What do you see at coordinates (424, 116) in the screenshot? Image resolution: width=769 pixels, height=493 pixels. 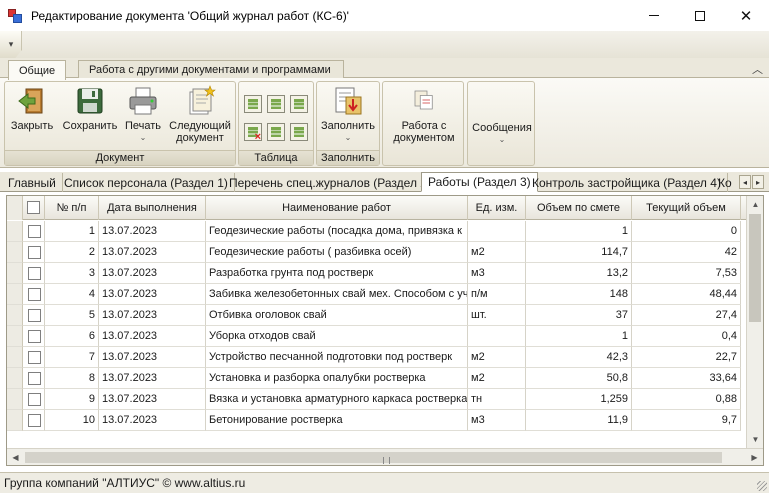 I see `work-with-document-button: Работа с документом` at bounding box center [424, 116].